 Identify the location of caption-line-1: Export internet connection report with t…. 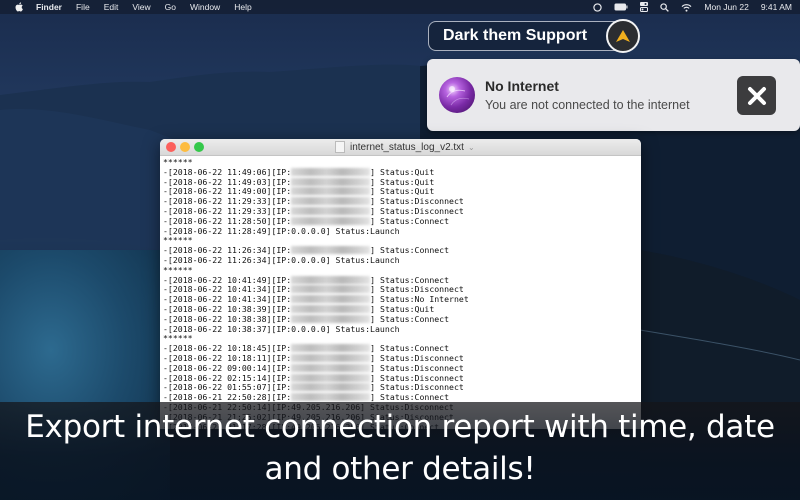
(400, 427).